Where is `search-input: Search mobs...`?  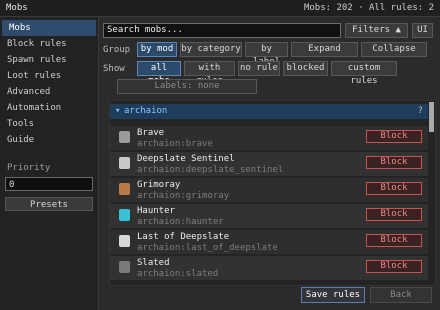 search-input: Search mobs... is located at coordinates (222, 30).